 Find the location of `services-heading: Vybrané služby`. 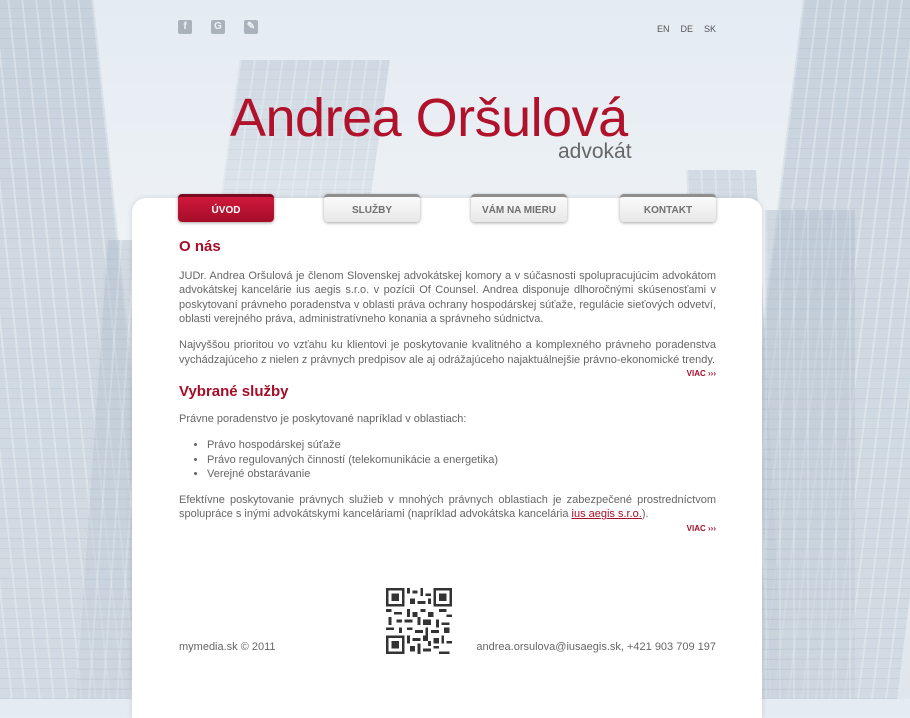

services-heading: Vybrané služby is located at coordinates (234, 391).